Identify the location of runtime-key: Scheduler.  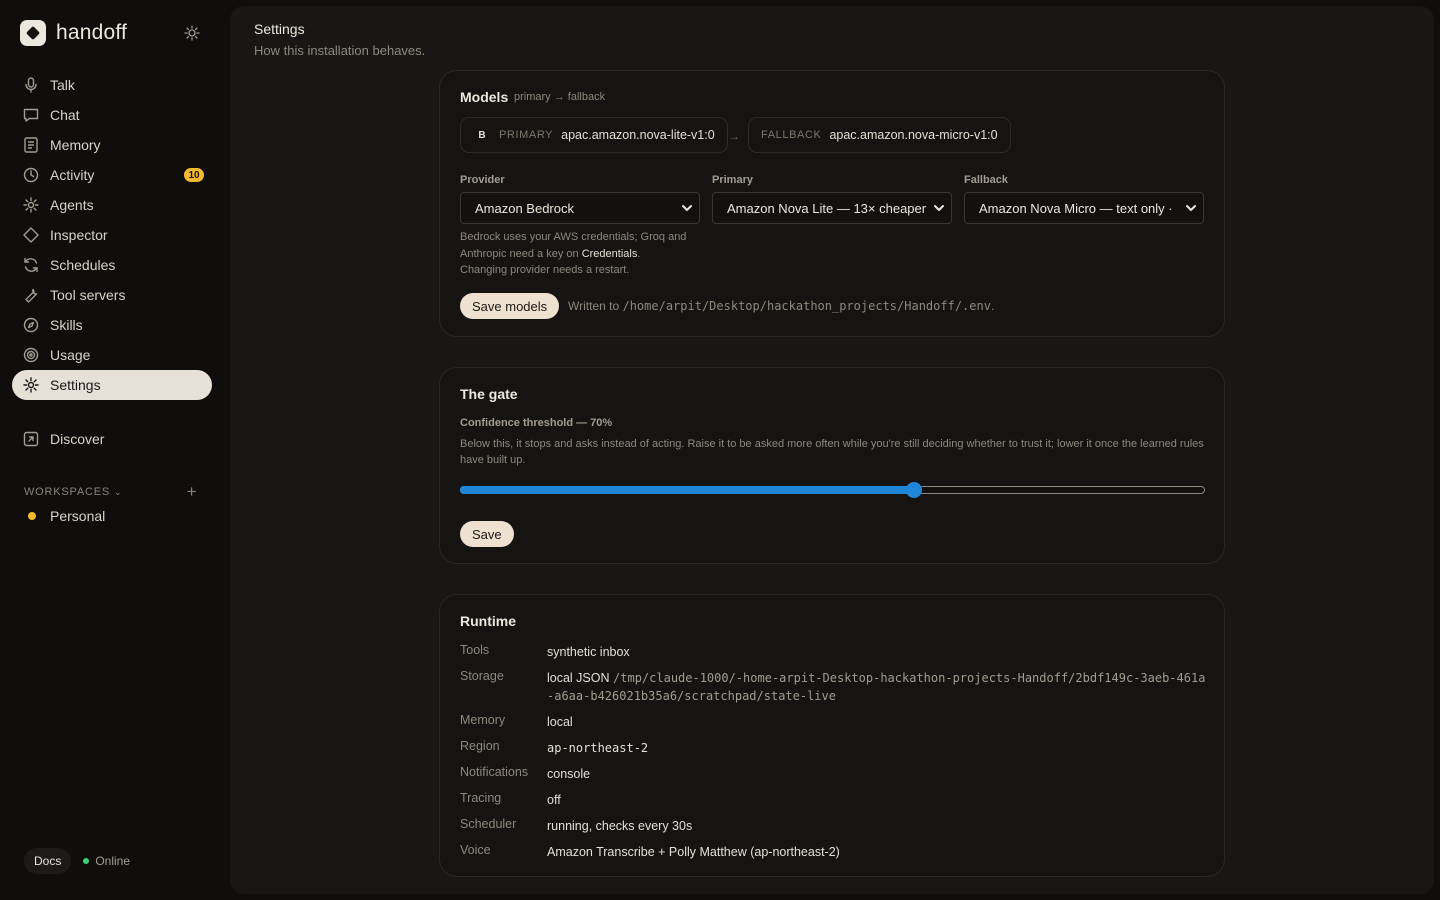
(488, 824).